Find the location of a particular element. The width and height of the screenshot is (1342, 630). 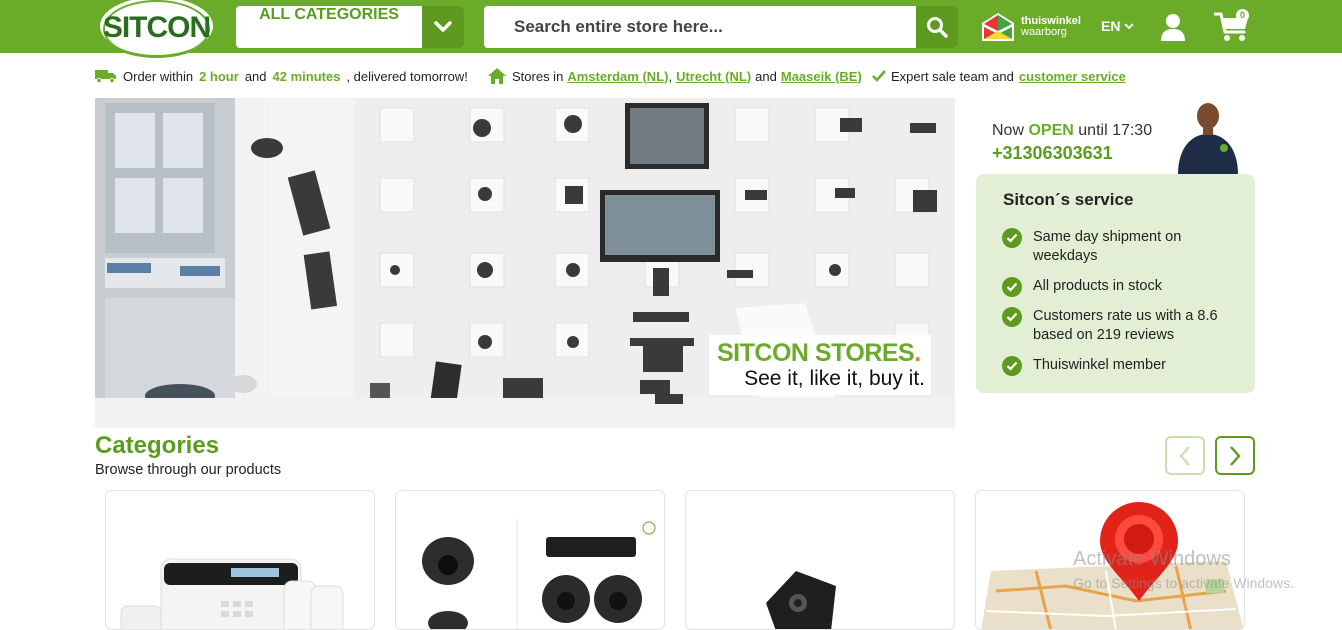

carousel-next-button is located at coordinates (1235, 455).